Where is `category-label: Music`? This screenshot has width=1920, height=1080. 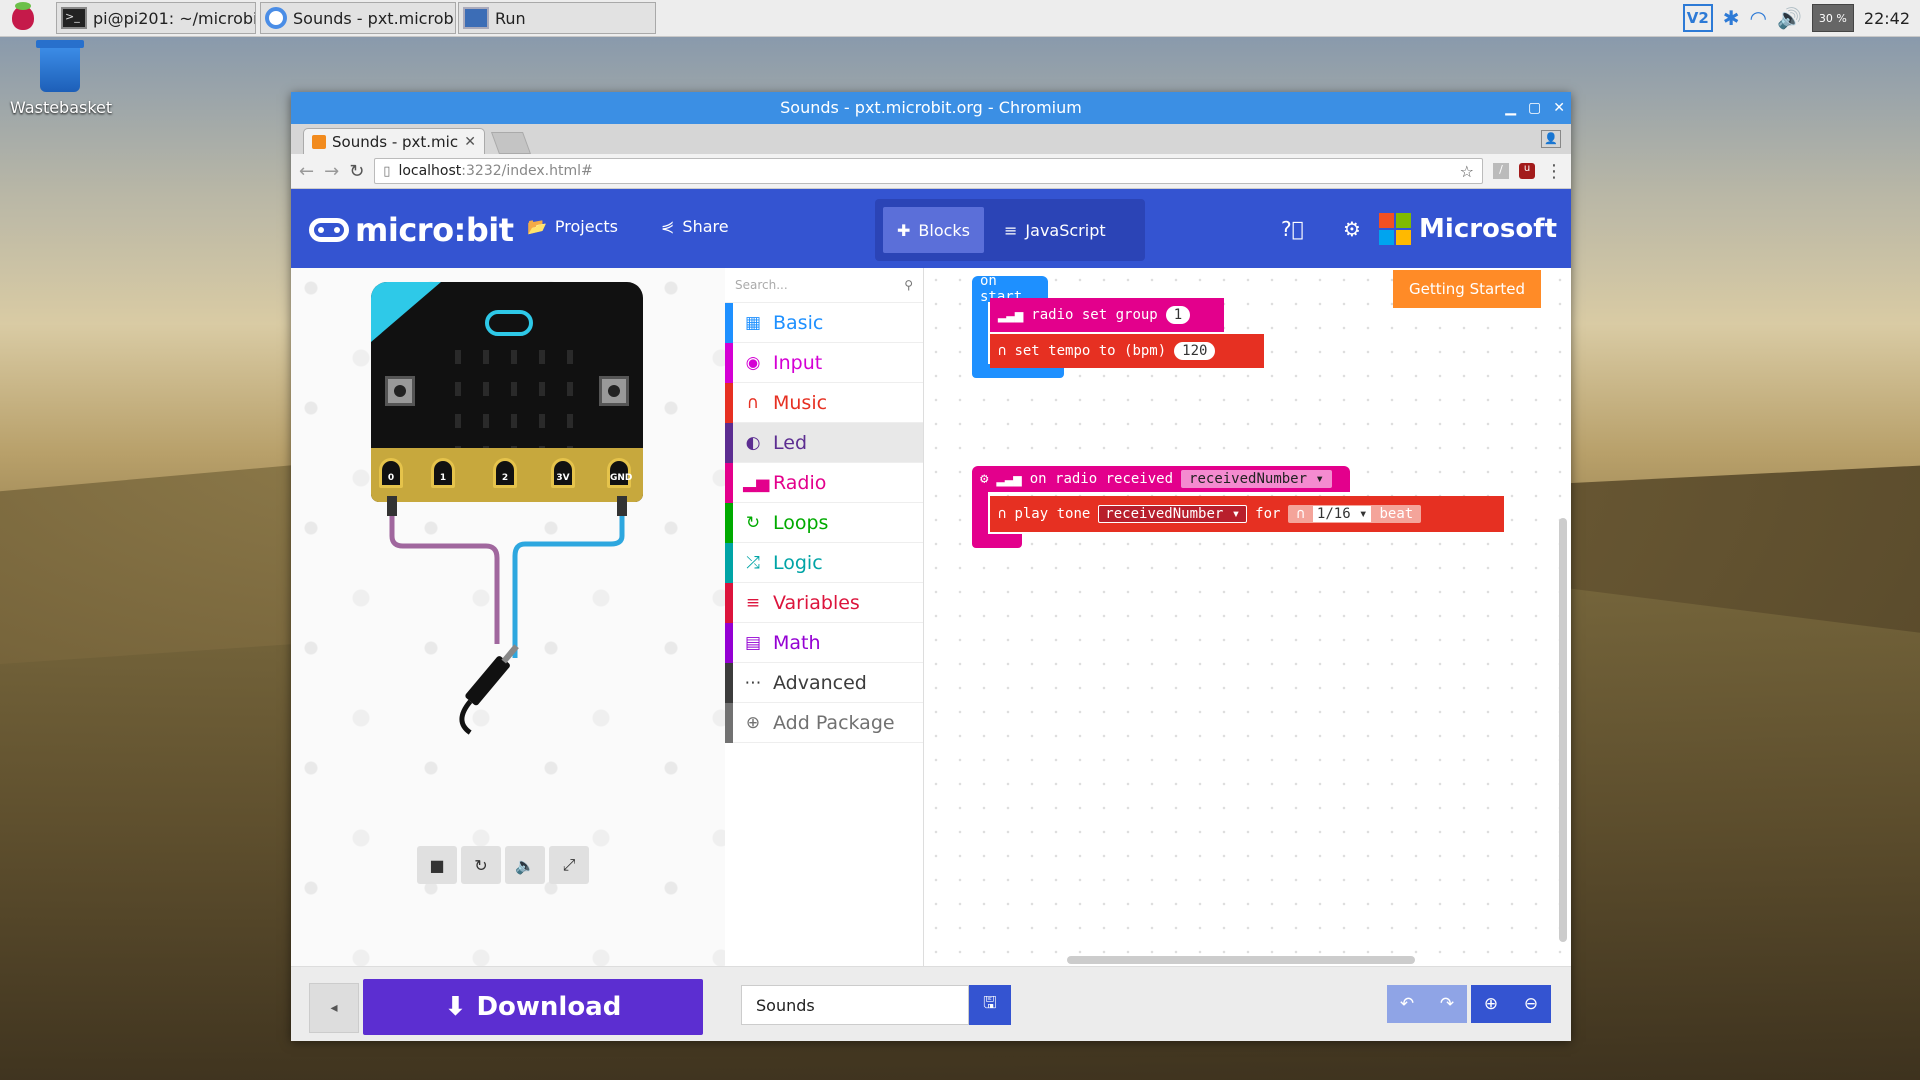 category-label: Music is located at coordinates (800, 402).